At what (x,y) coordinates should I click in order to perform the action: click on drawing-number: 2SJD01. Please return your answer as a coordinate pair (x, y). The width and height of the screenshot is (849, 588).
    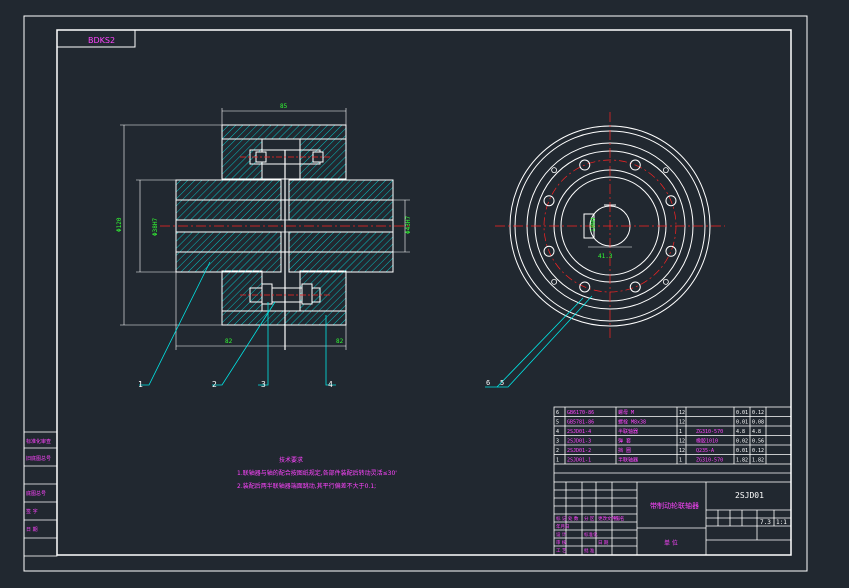
    Looking at the image, I should click on (749, 495).